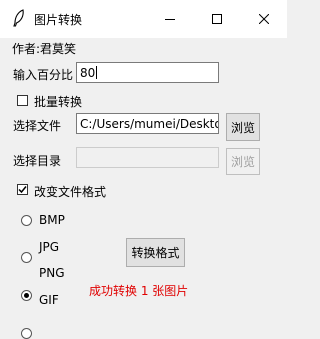 The image size is (320, 339). I want to click on maximize-button, so click(216, 19).